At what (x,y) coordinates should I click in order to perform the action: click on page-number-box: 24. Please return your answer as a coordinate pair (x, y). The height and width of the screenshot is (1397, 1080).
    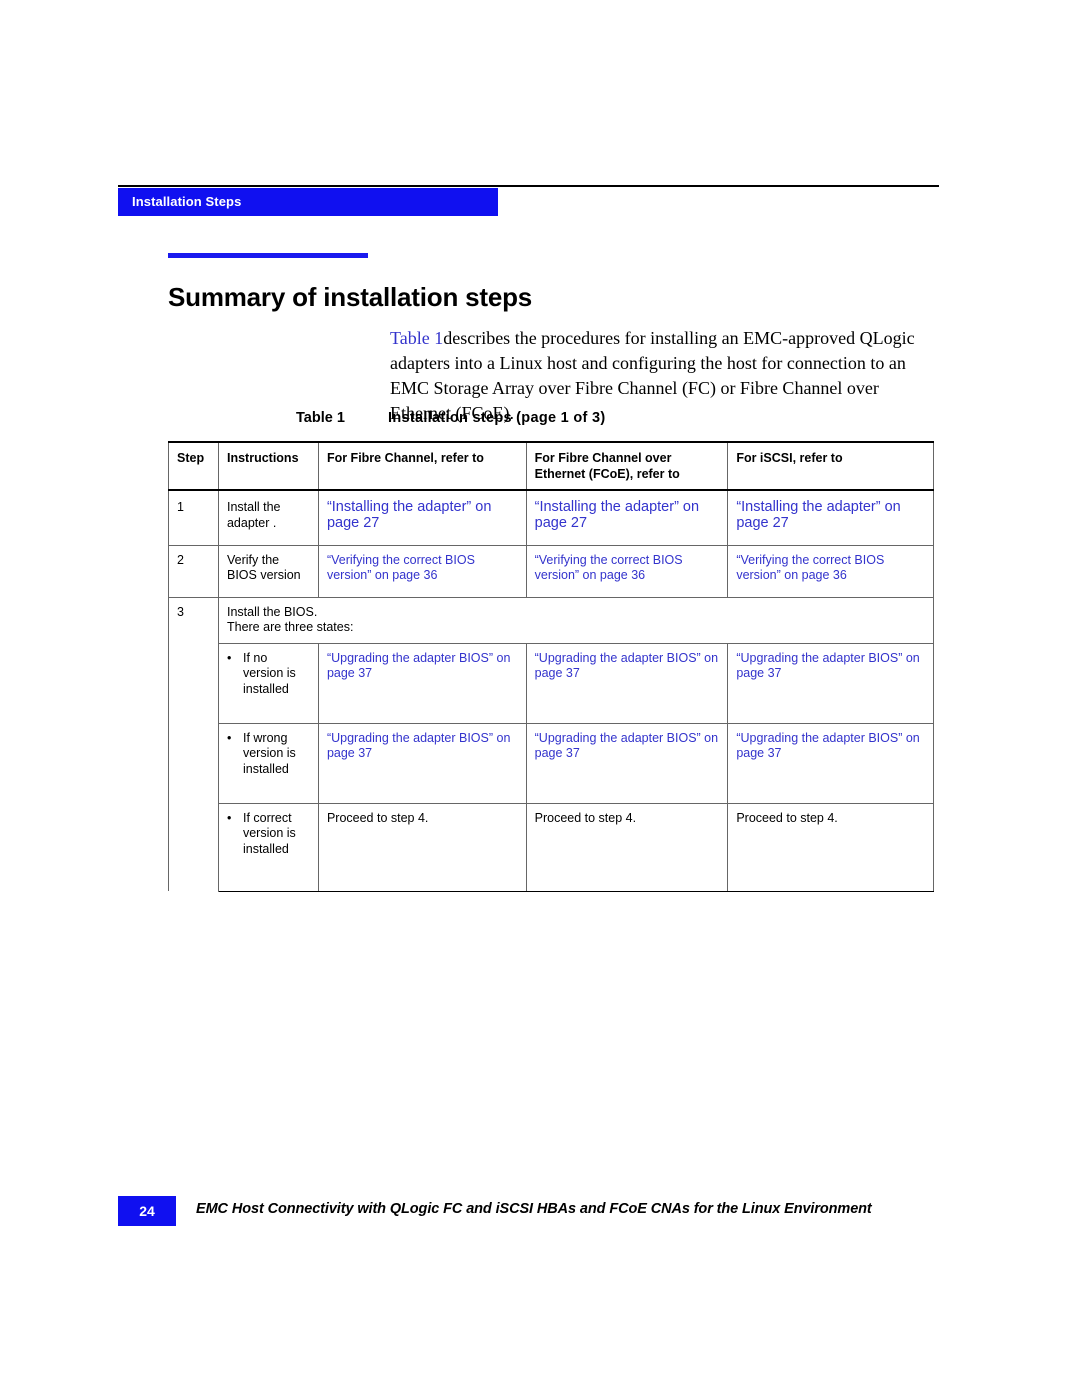
    Looking at the image, I should click on (147, 1211).